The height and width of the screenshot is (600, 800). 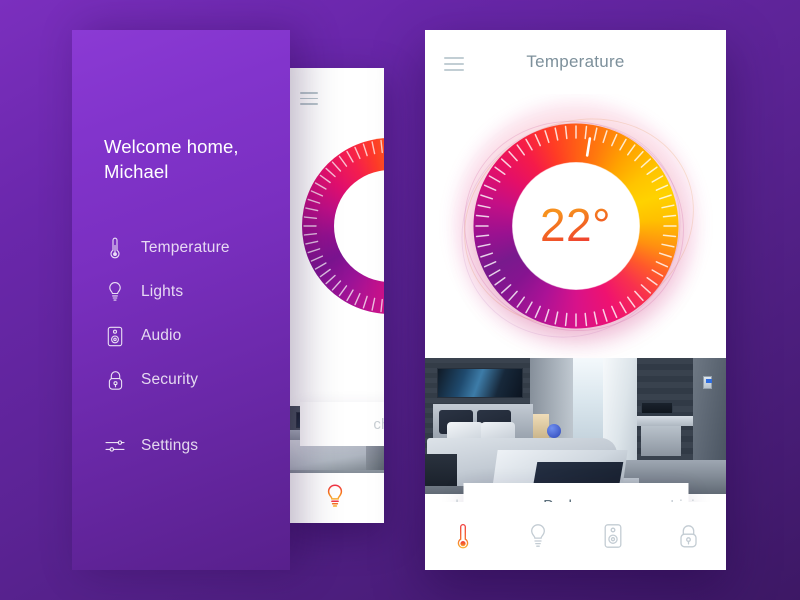 What do you see at coordinates (342, 424) in the screenshot?
I see `secondary-room-tab: chen` at bounding box center [342, 424].